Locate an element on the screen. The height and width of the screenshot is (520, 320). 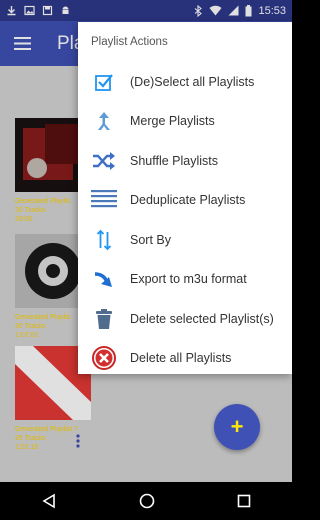
menu-item-delete-selected: Delete selected Playlist(s) is located at coordinates (185, 319).